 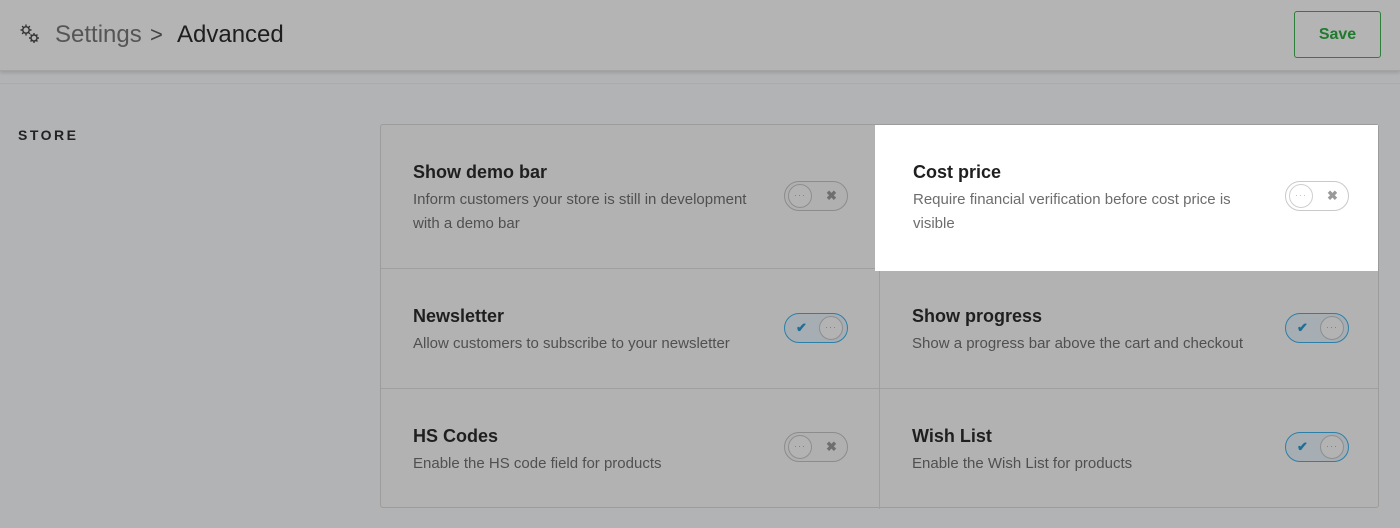 I want to click on setting-title: Cost price, so click(x=957, y=172).